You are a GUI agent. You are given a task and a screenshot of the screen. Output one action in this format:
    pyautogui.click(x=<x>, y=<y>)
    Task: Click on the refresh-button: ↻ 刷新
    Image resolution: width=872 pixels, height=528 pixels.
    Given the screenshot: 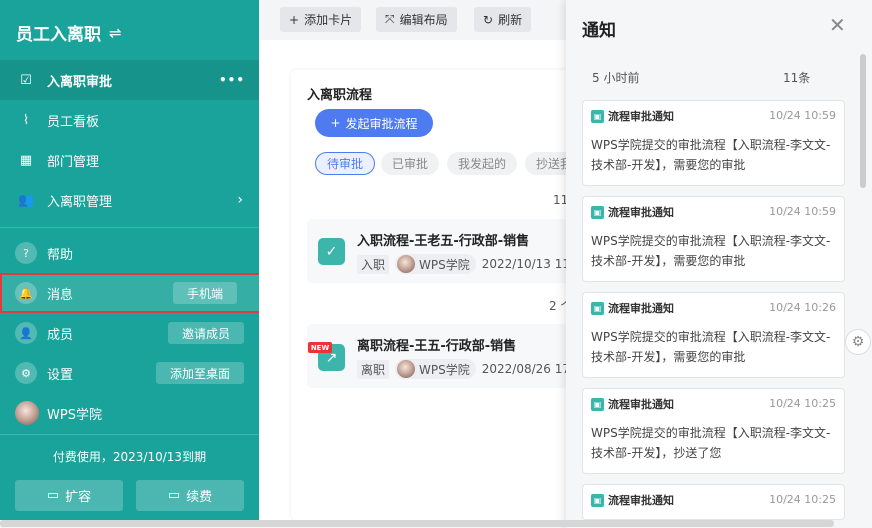 What is the action you would take?
    pyautogui.click(x=503, y=19)
    